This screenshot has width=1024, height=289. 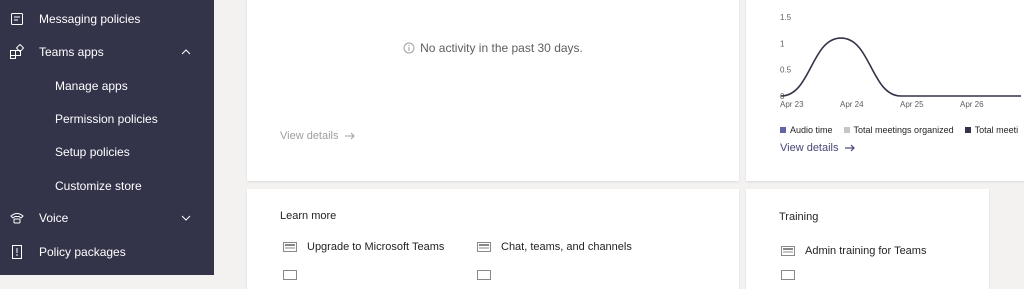 What do you see at coordinates (98, 186) in the screenshot?
I see `sidebar-item-label: Customize store` at bounding box center [98, 186].